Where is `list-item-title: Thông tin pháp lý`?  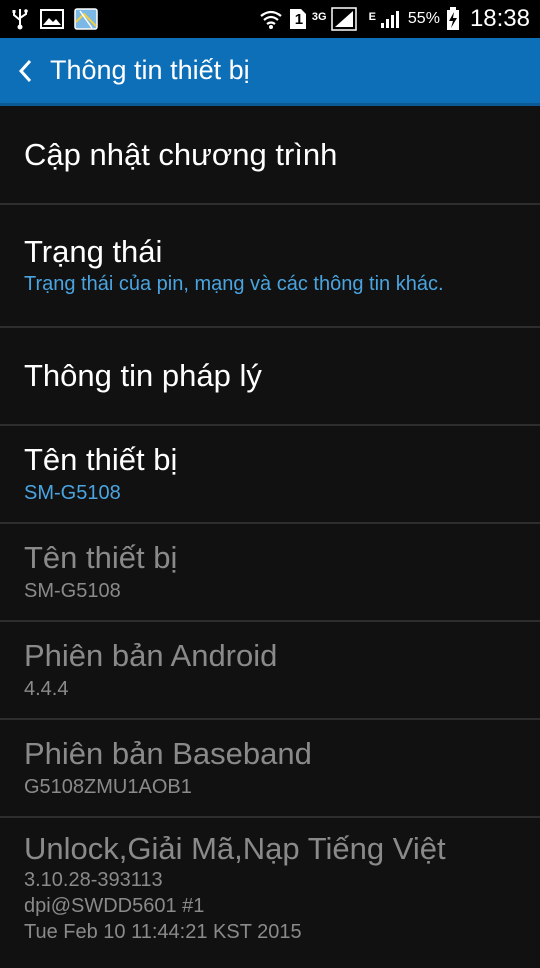
list-item-title: Thông tin pháp lý is located at coordinates (143, 376).